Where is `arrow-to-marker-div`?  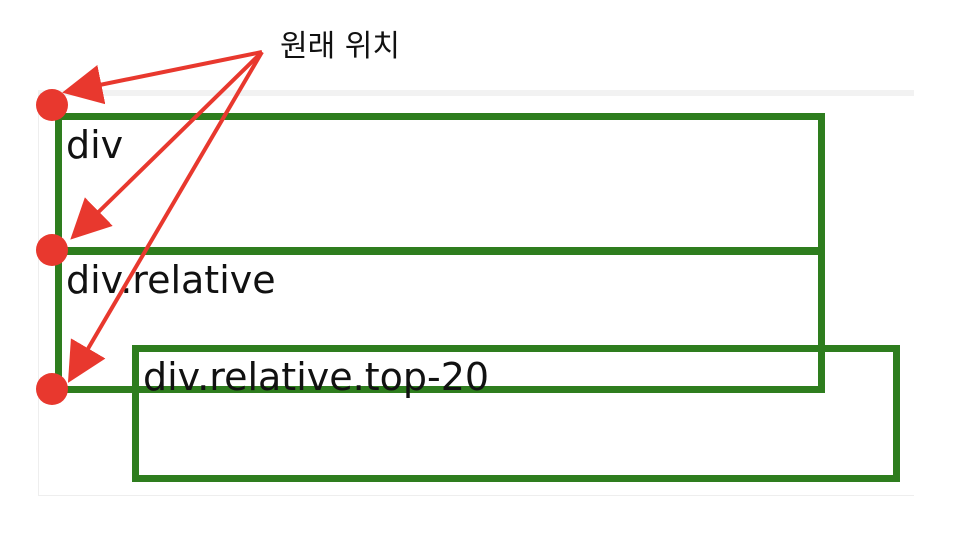
arrow-to-marker-div is located at coordinates (162, 77).